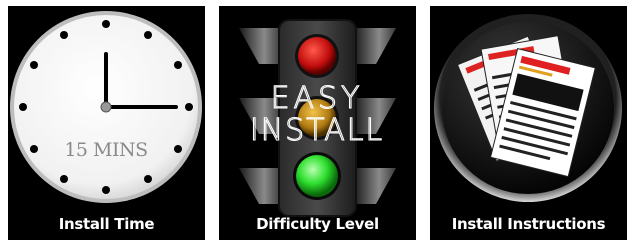 This screenshot has height=246, width=630. I want to click on red-light, so click(317, 56).